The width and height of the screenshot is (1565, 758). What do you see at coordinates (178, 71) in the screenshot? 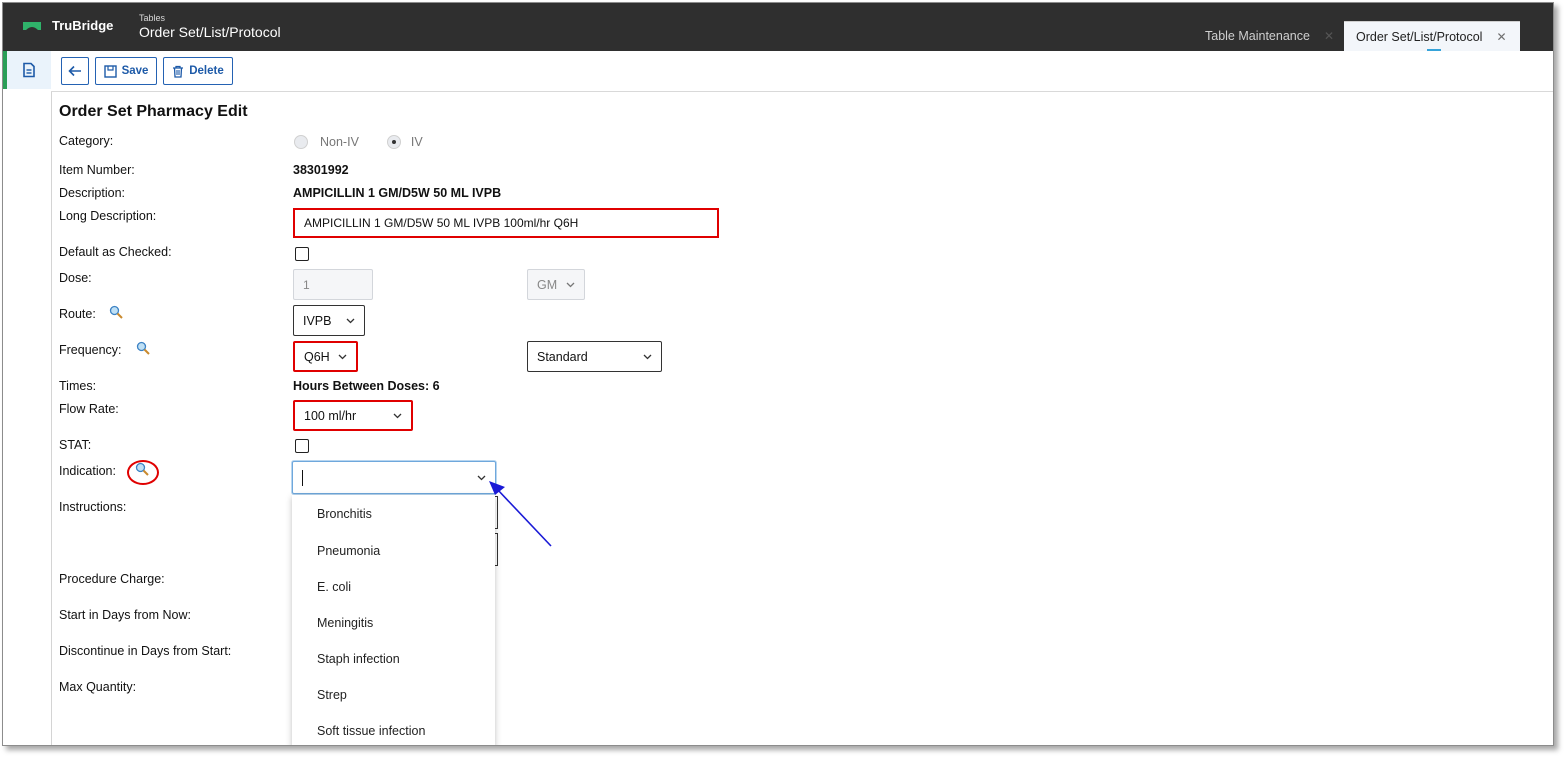
I see `trash-icon` at bounding box center [178, 71].